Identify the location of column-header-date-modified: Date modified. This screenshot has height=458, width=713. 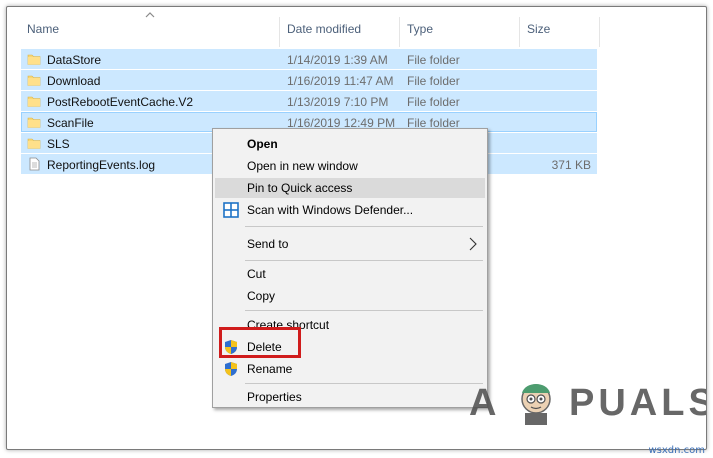
(324, 29).